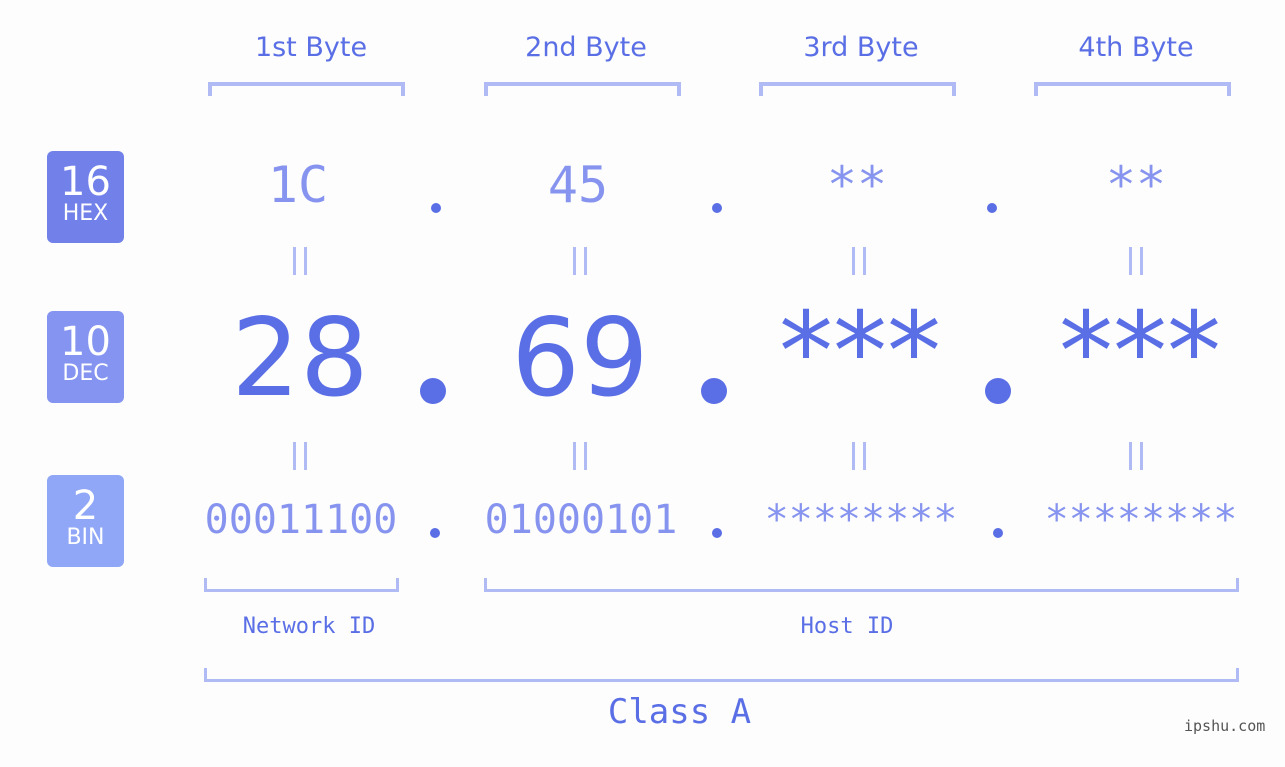  Describe the element at coordinates (1225, 726) in the screenshot. I see `watermark: ipshu.com` at that location.